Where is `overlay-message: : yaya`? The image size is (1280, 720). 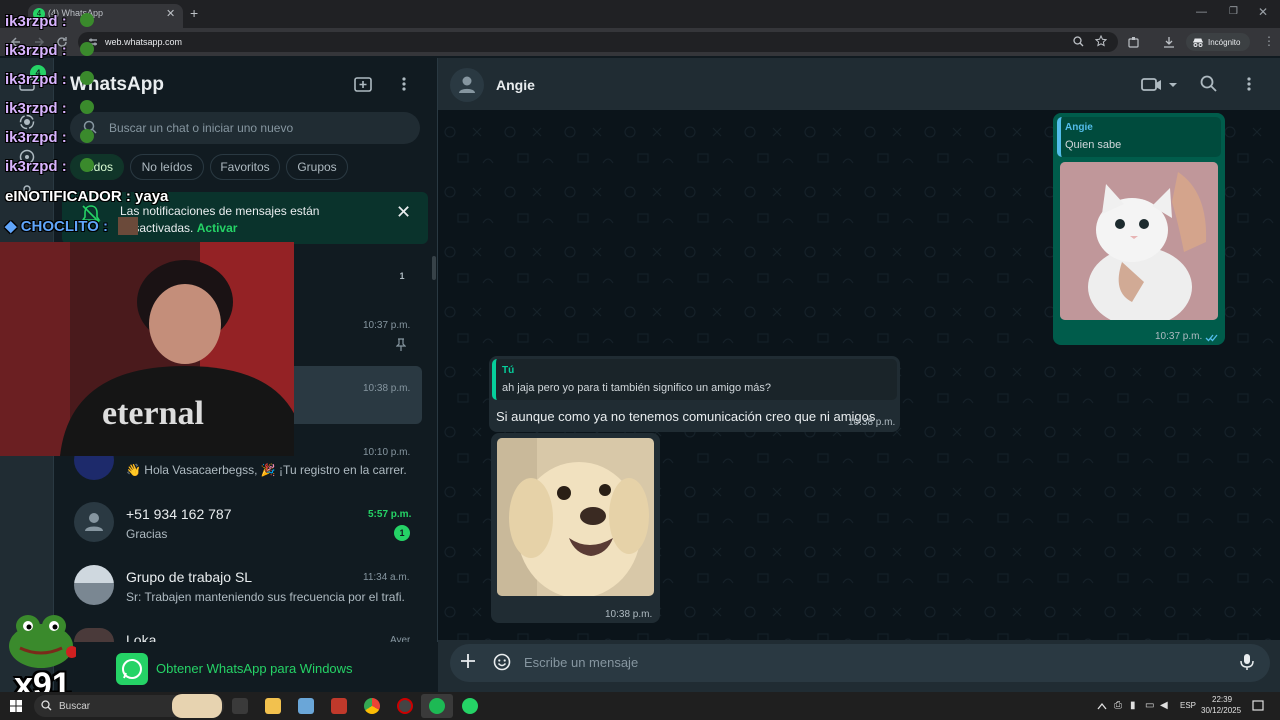
overlay-message: : yaya is located at coordinates (147, 196).